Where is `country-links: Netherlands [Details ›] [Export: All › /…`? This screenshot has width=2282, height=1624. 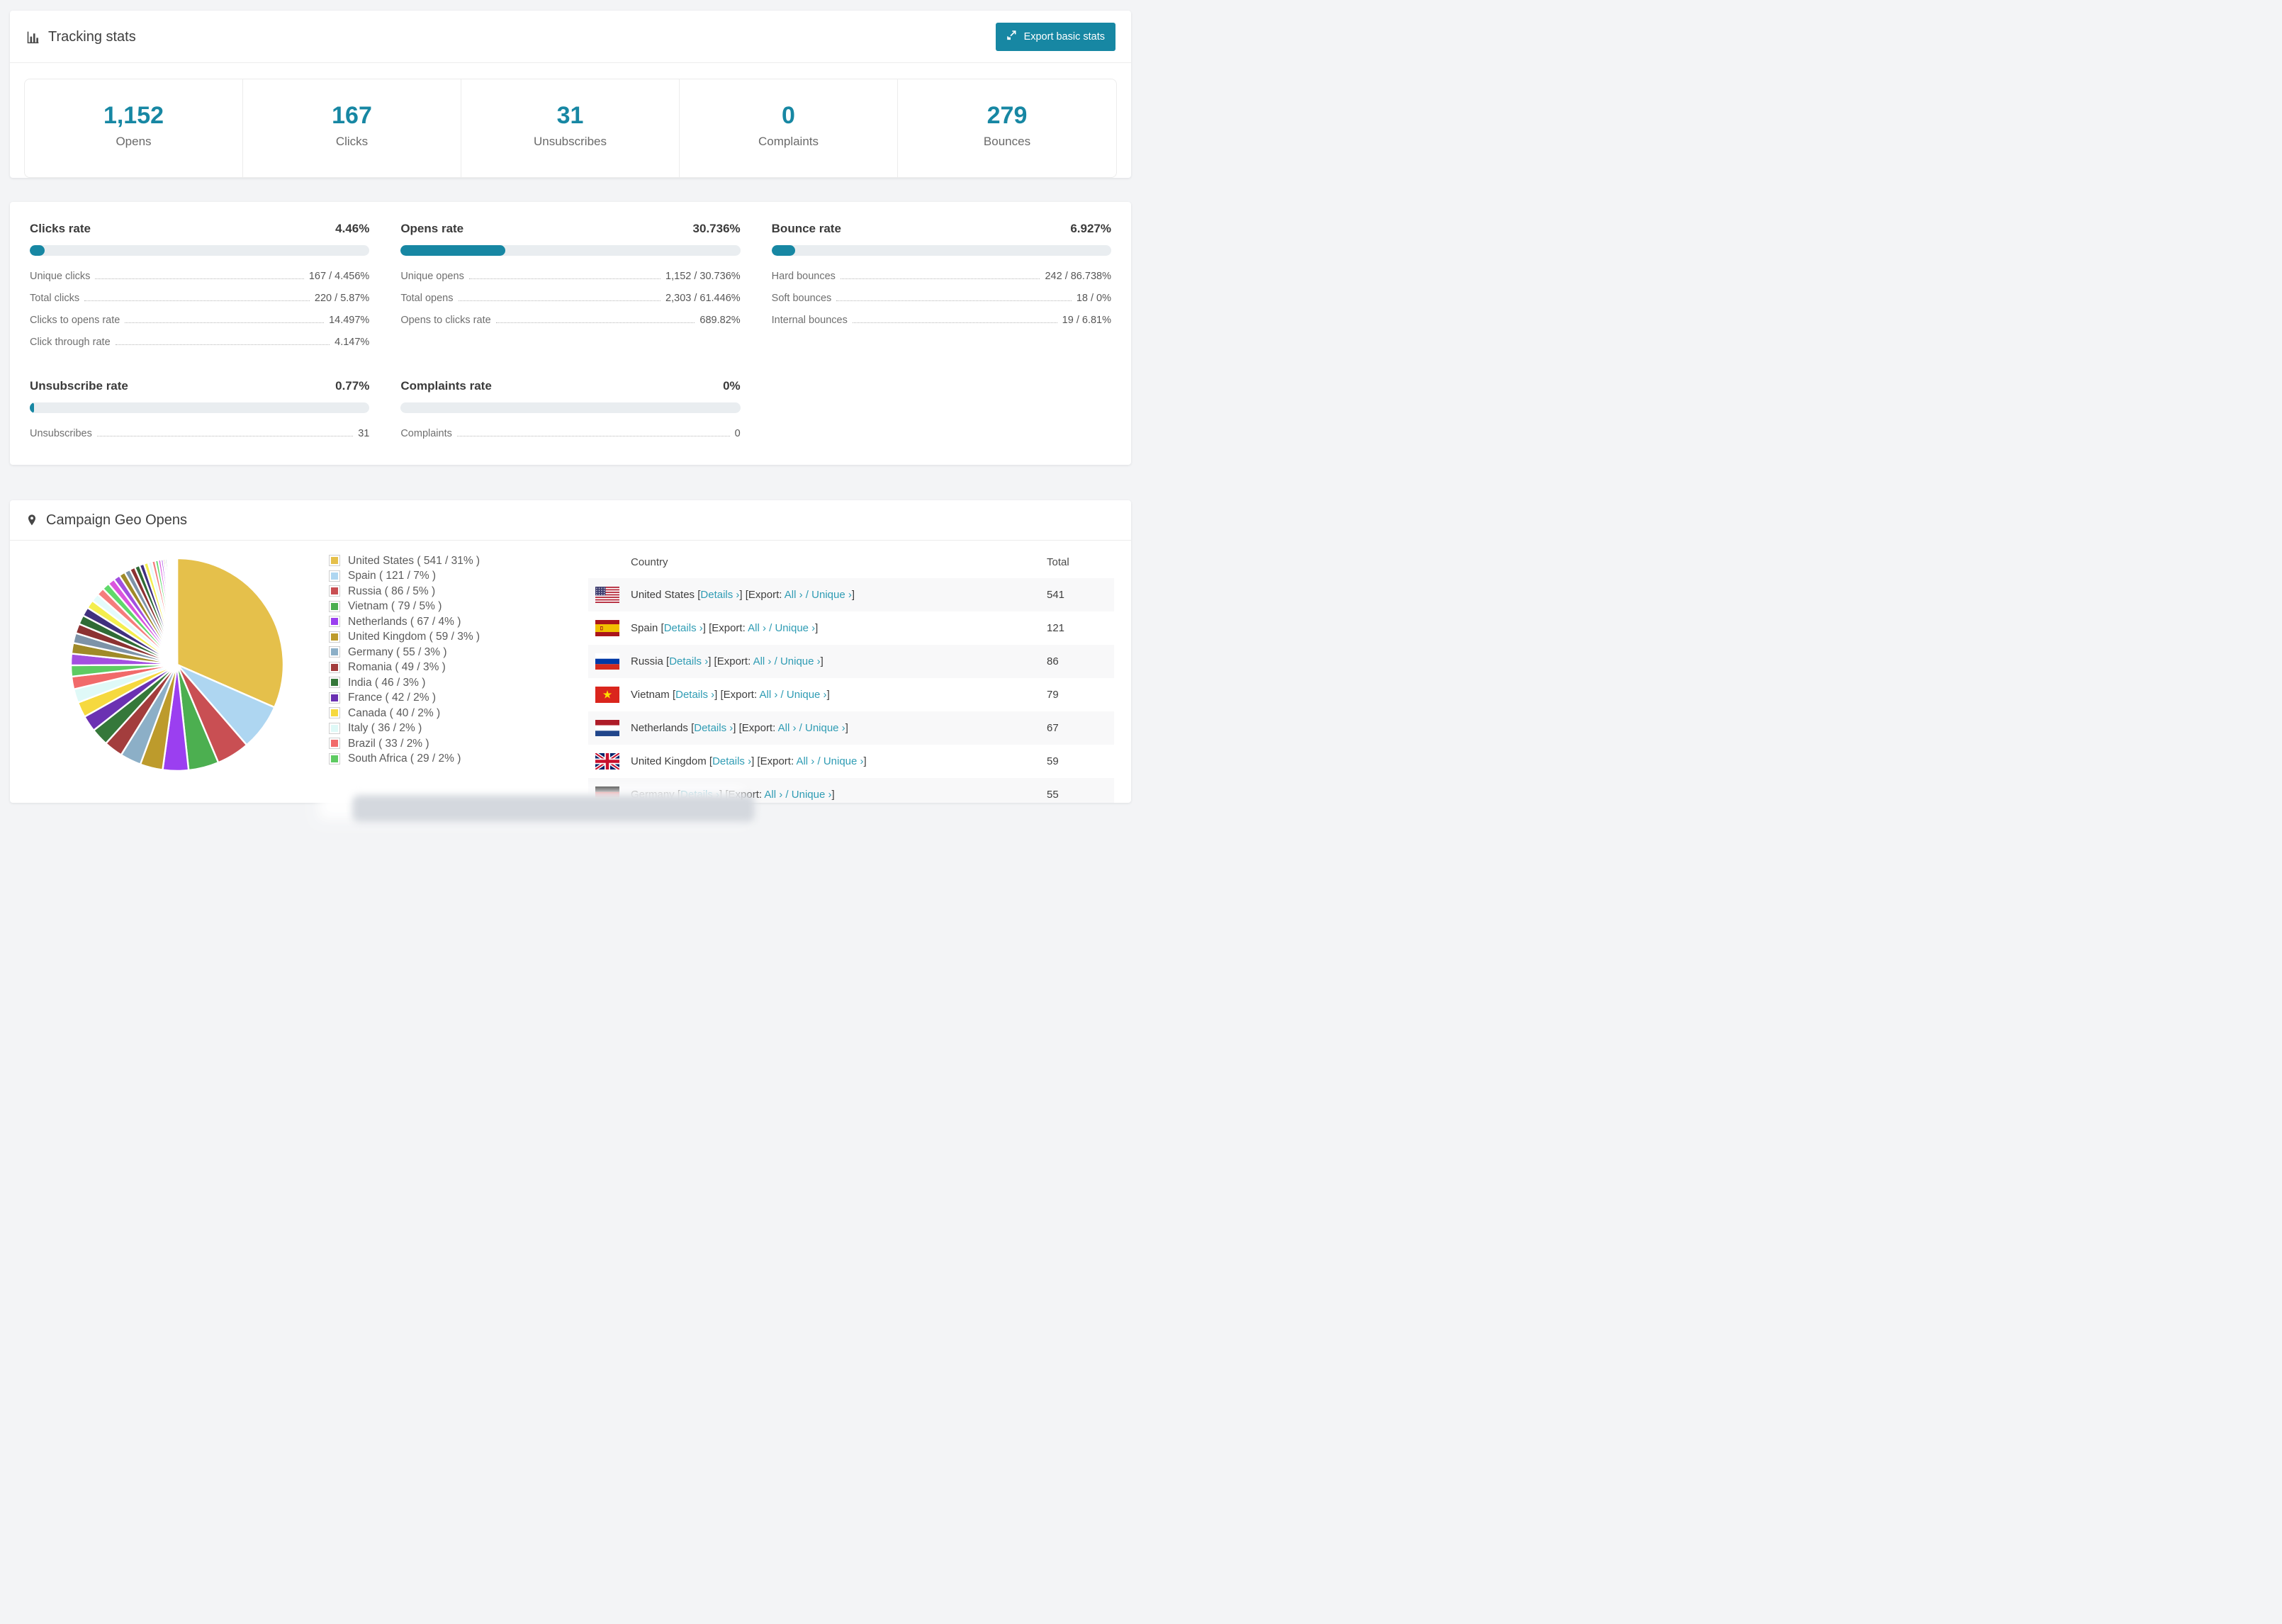 country-links: Netherlands [Details ›] [Export: All › /… is located at coordinates (739, 728).